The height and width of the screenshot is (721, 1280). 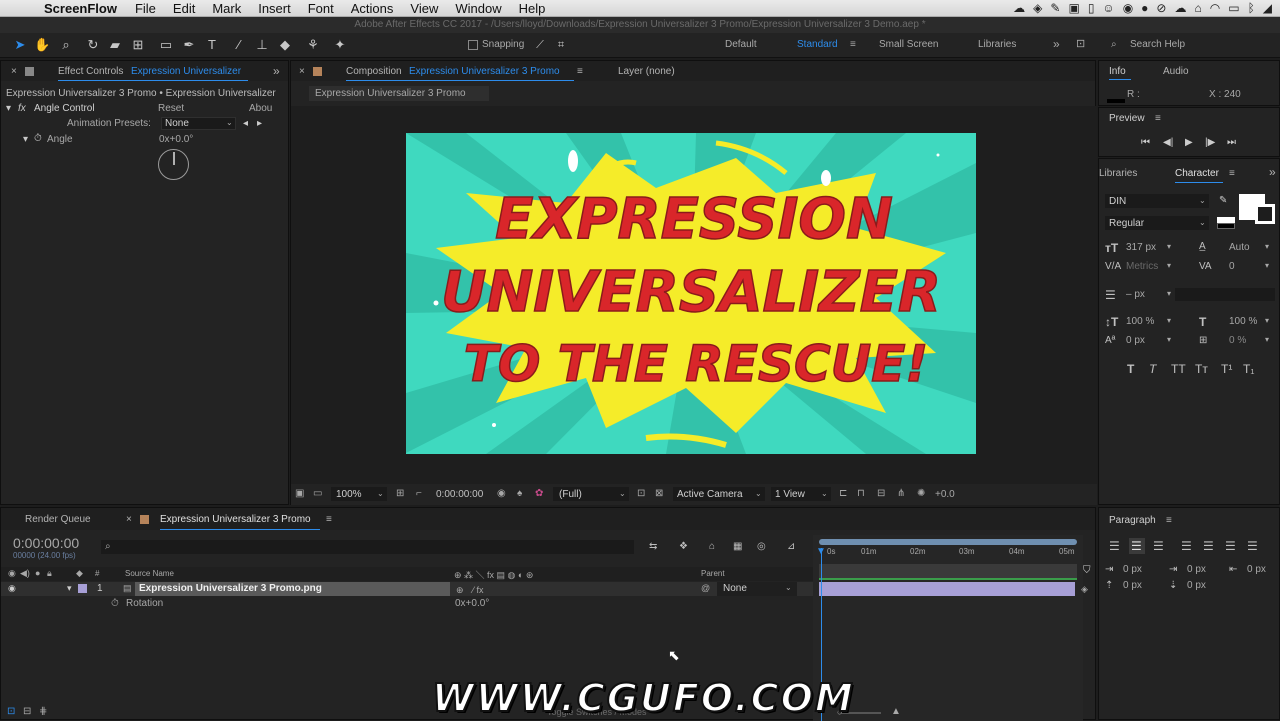 What do you see at coordinates (1144, 8) in the screenshot?
I see `stop-icon: ●` at bounding box center [1144, 8].